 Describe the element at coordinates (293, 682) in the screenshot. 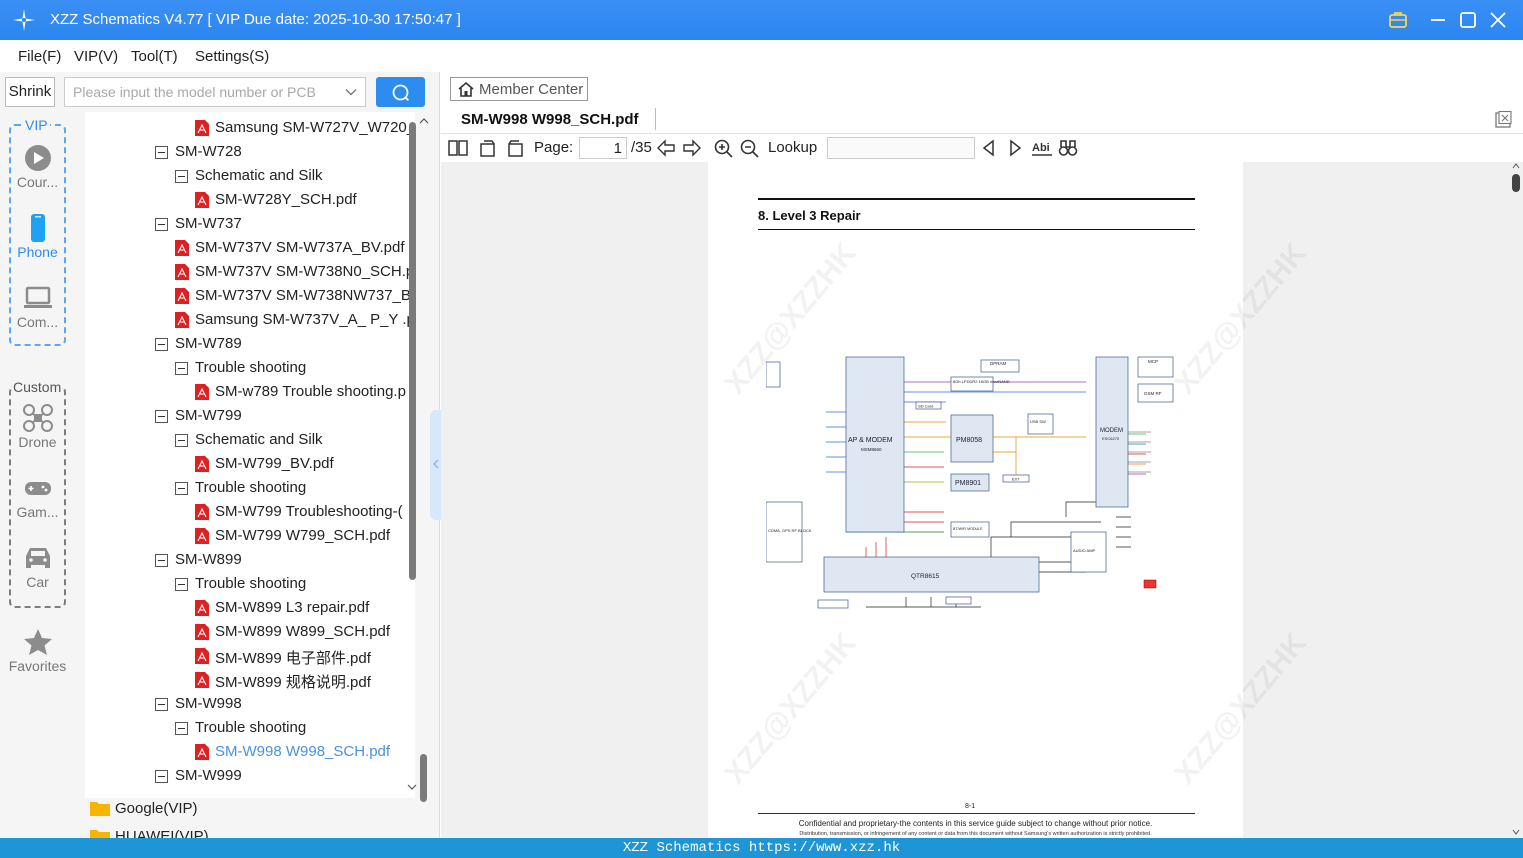

I see `tree-item-label: SM-W899 规格说明.pdf` at that location.